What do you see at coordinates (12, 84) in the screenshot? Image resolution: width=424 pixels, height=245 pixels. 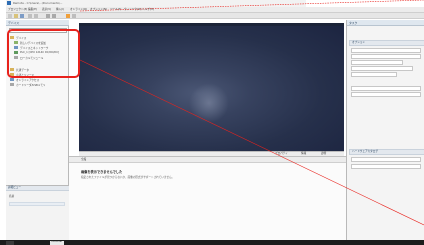 I see `card-reader-icon` at bounding box center [12, 84].